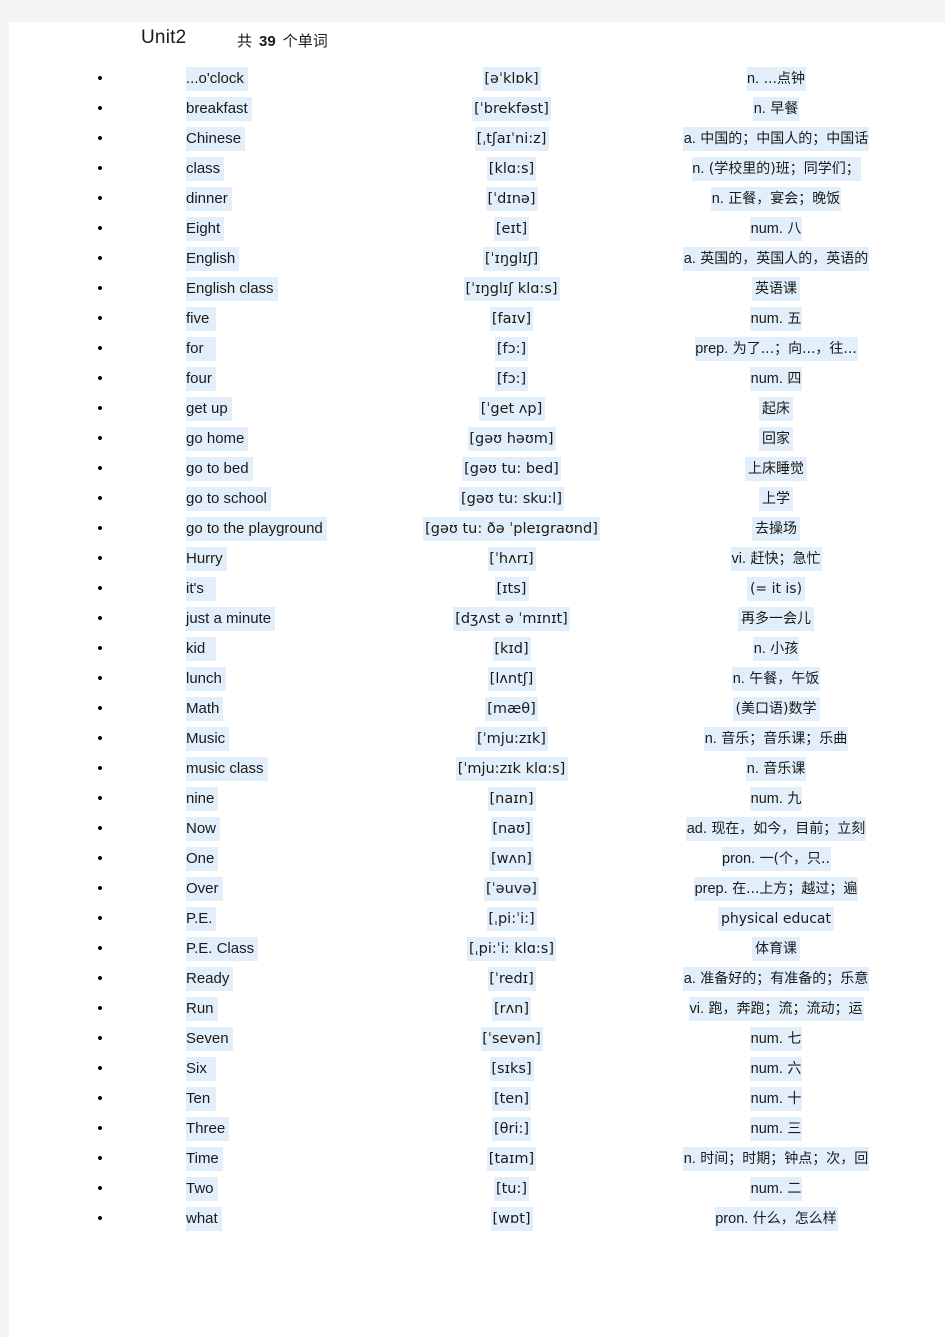 Image resolution: width=945 pixels, height=1337 pixels. I want to click on part-of-speech: prep., so click(711, 889).